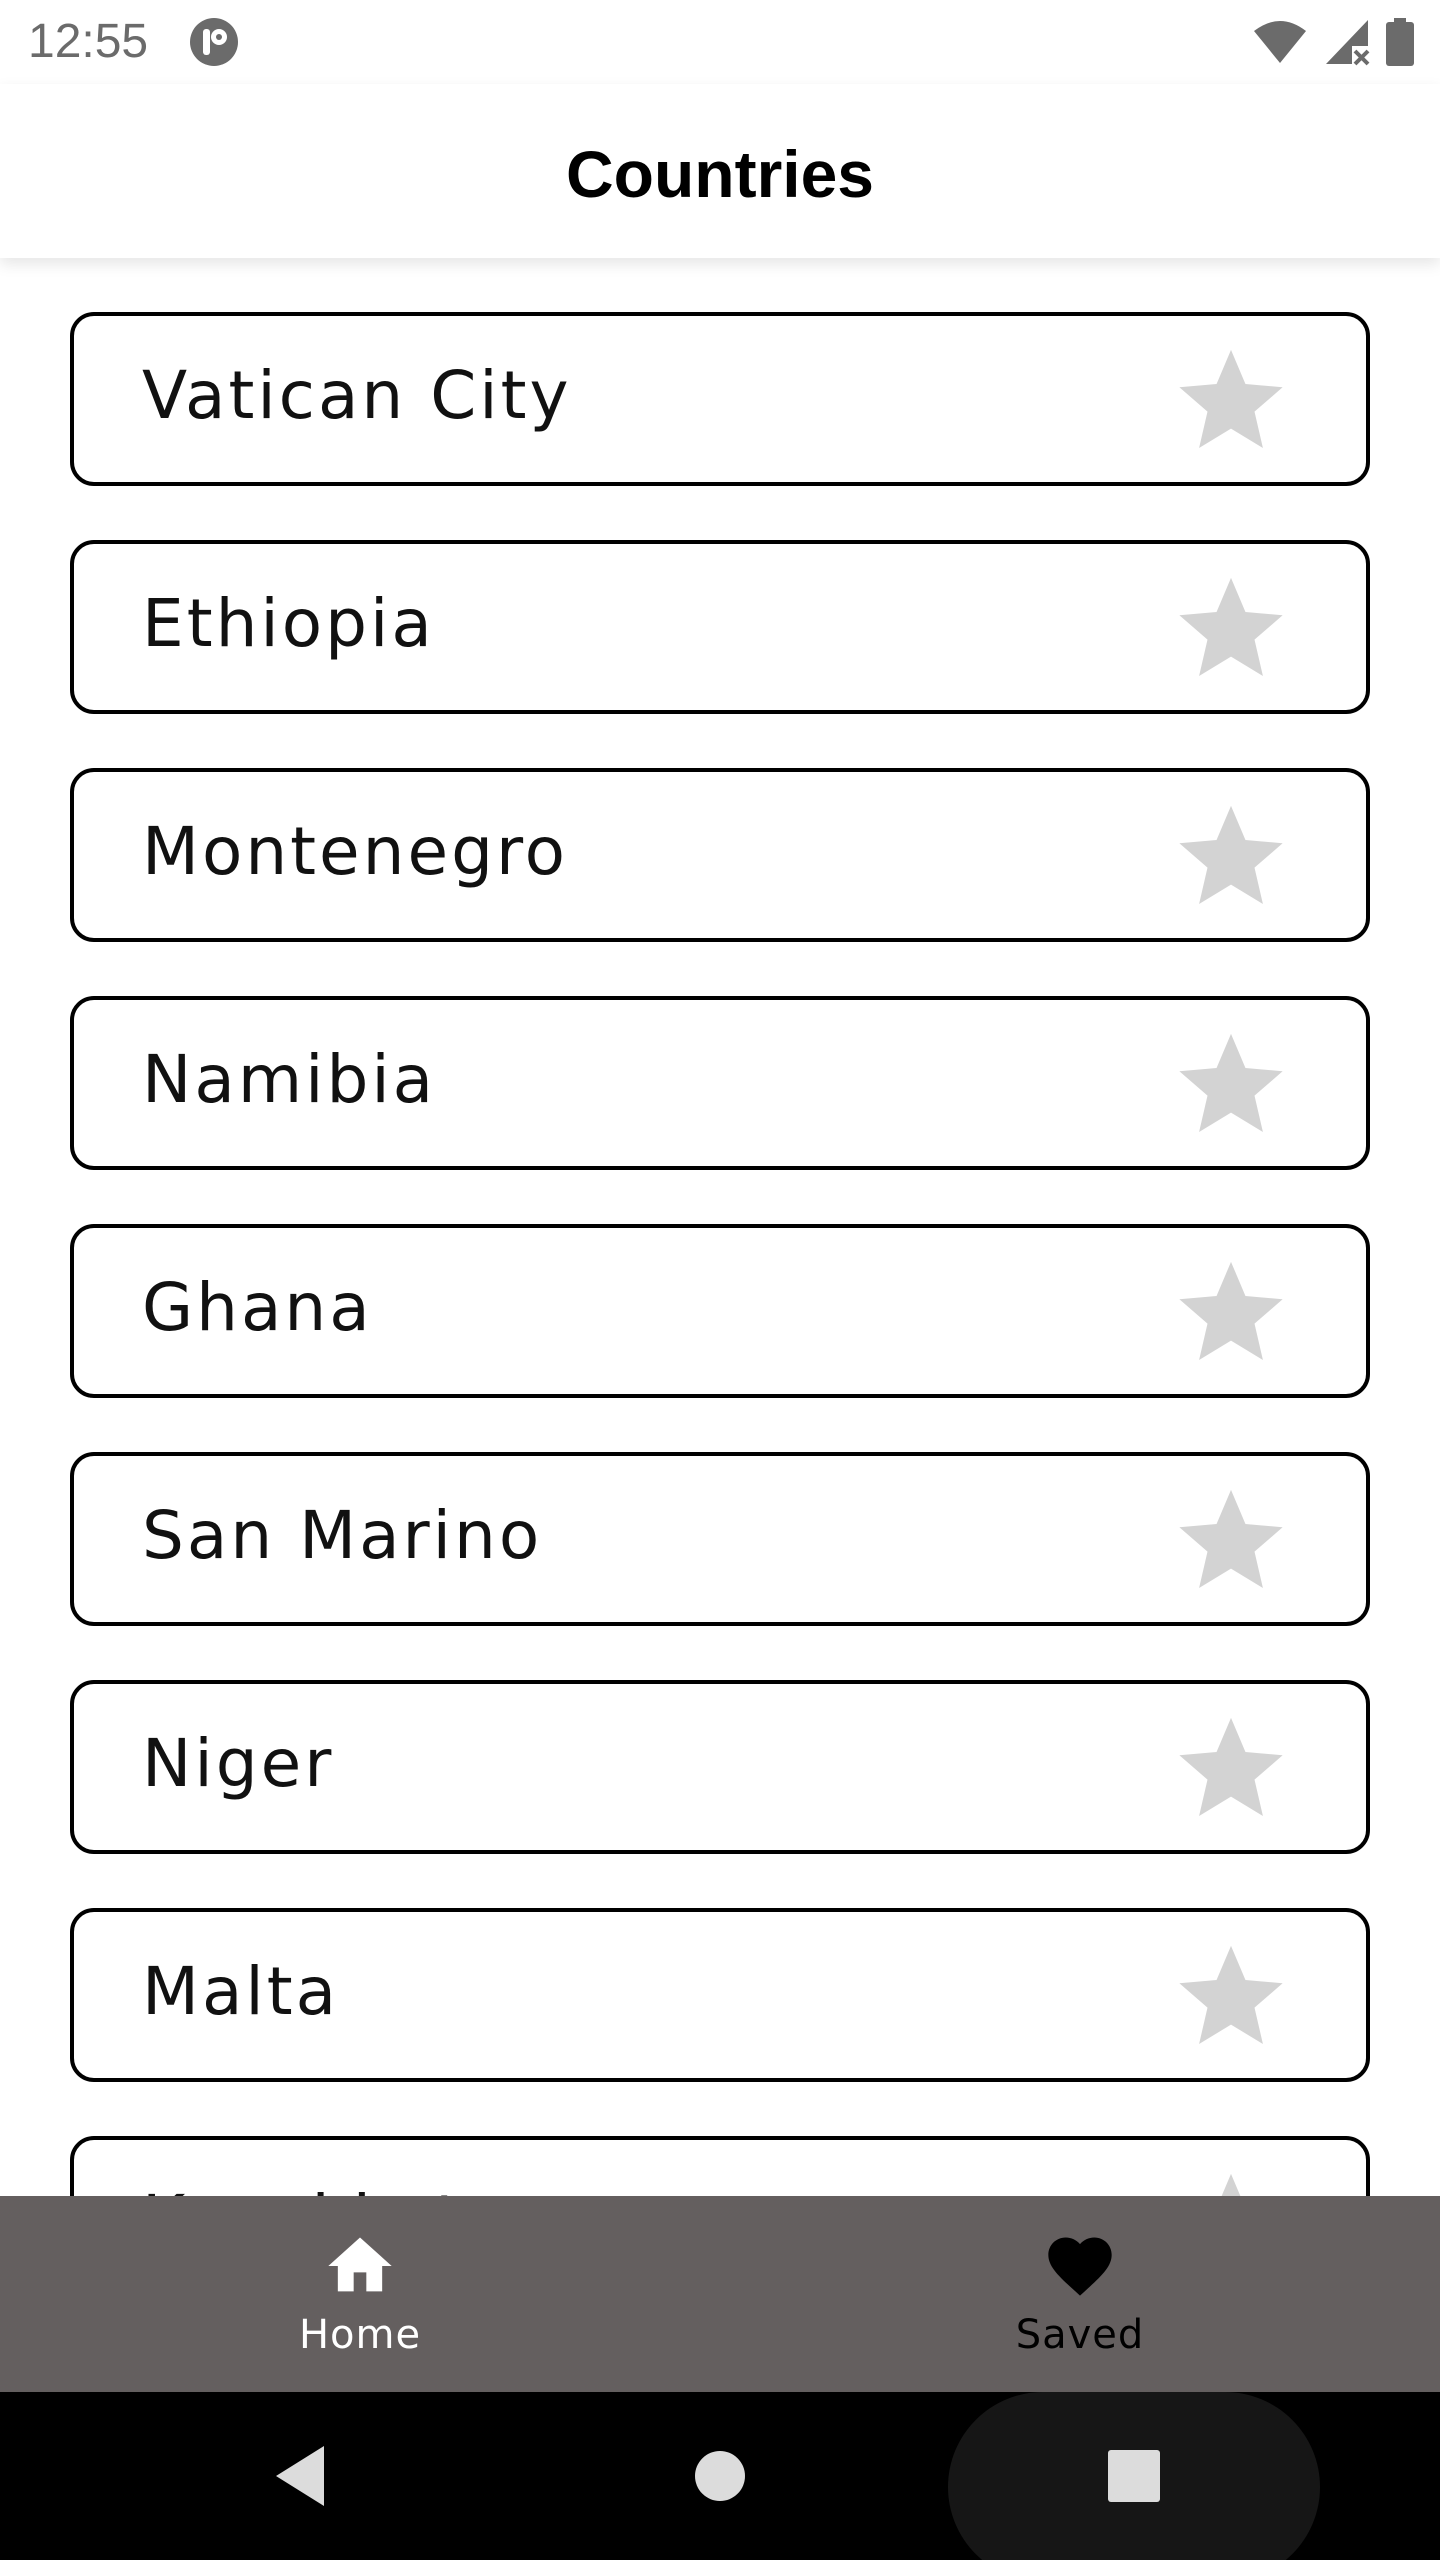  What do you see at coordinates (720, 174) in the screenshot?
I see `page-title: Countries` at bounding box center [720, 174].